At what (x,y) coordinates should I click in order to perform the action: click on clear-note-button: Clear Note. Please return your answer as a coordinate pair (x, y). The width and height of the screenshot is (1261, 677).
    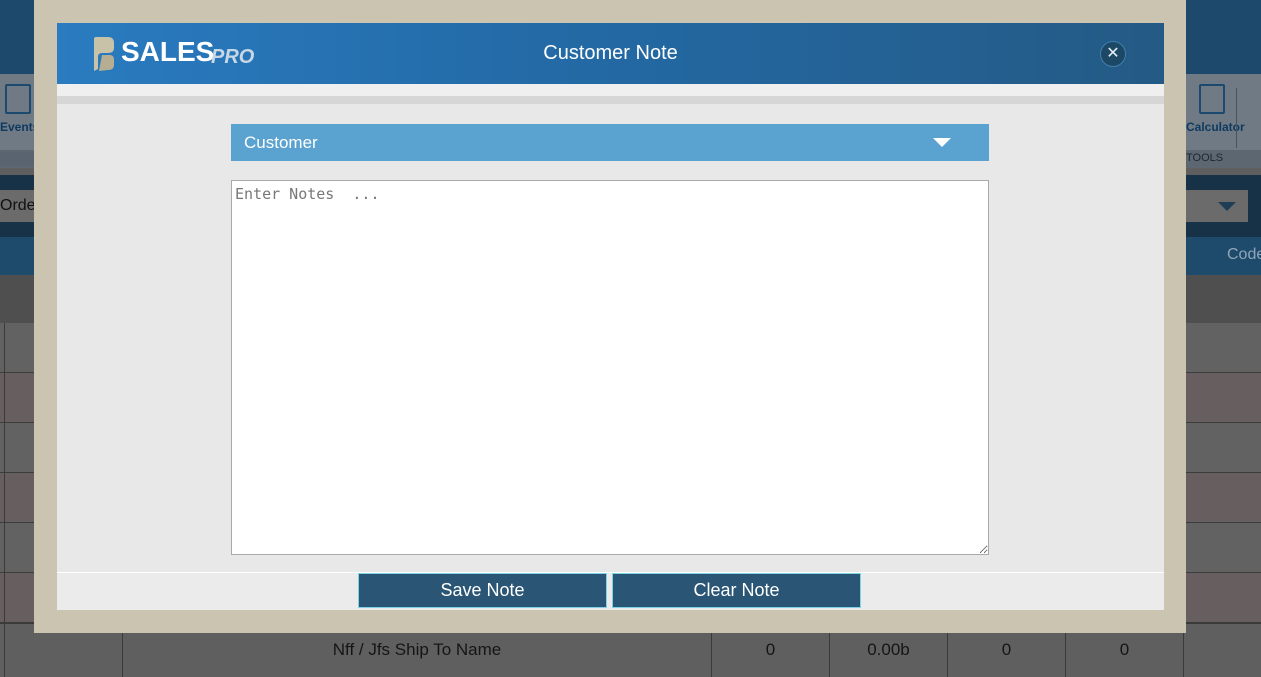
    Looking at the image, I should click on (736, 590).